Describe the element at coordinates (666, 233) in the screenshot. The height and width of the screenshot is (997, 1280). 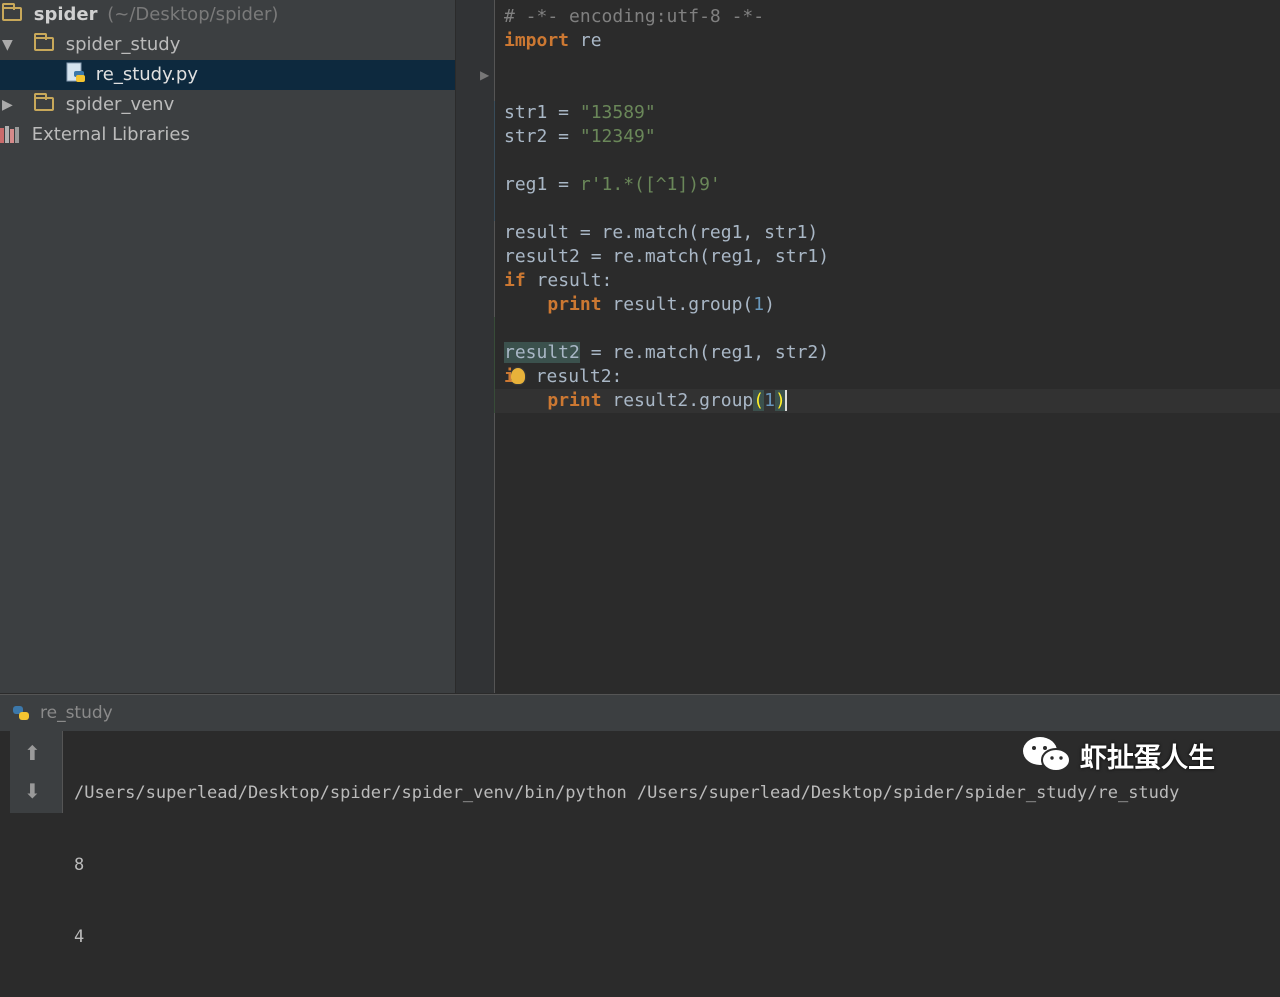
I see `code-line: result = re.match(reg1, str1)` at that location.